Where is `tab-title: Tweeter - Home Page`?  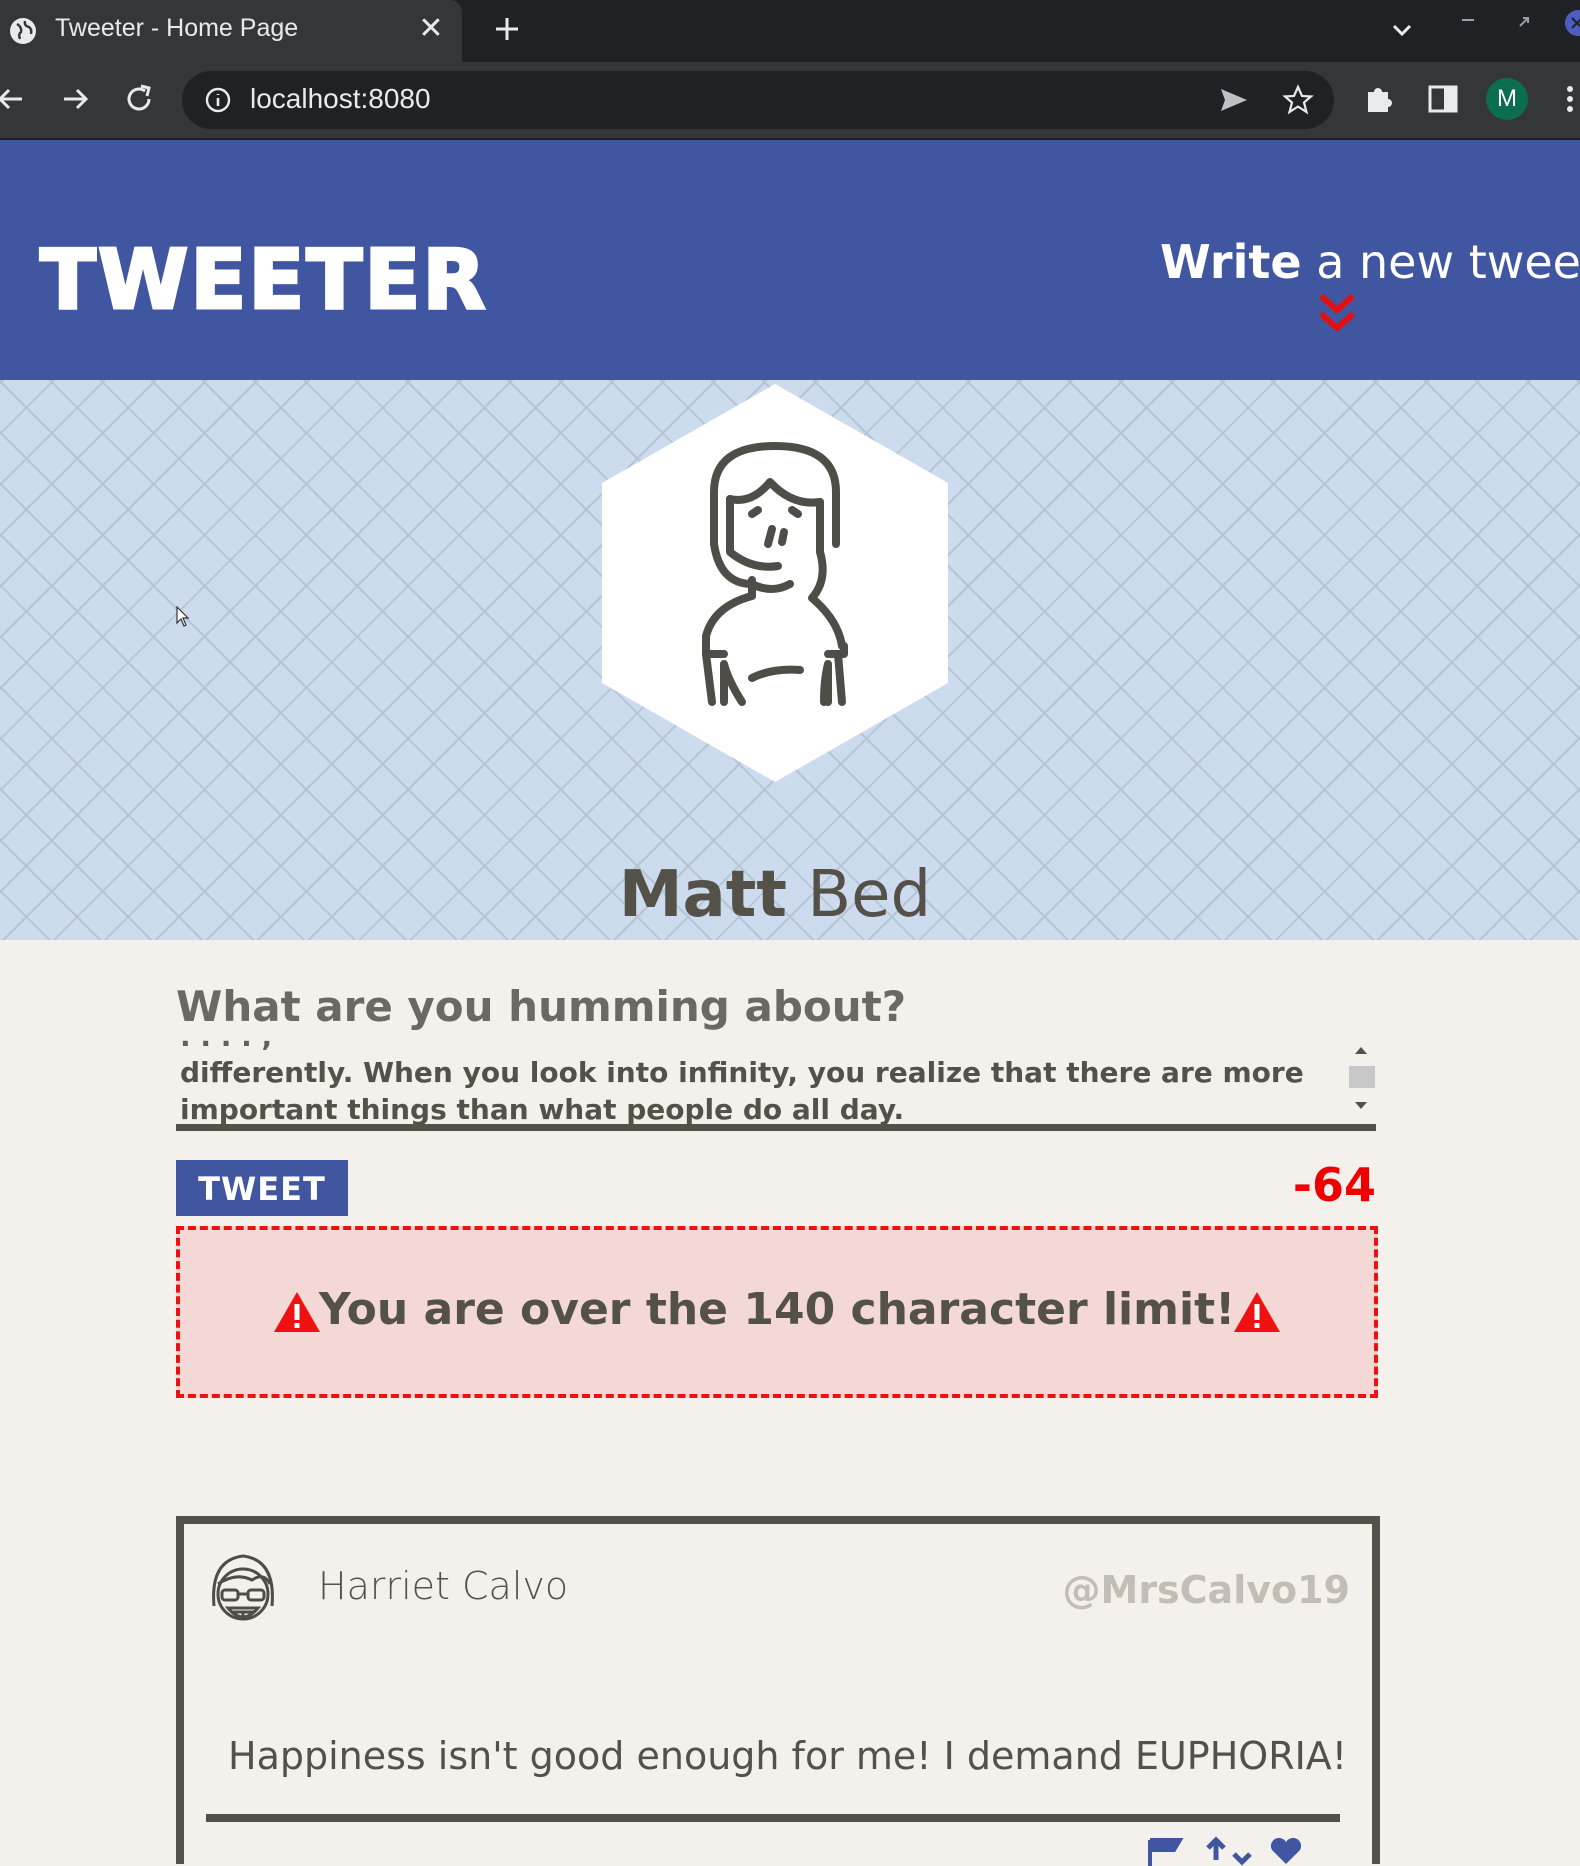 tab-title: Tweeter - Home Page is located at coordinates (177, 28).